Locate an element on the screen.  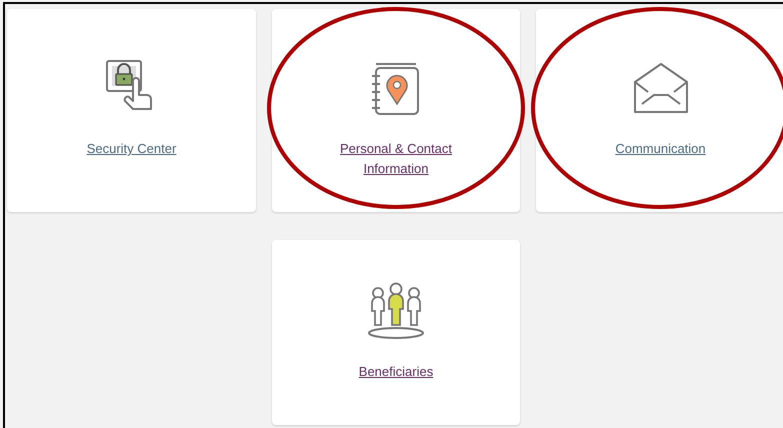
menu-card: Beneficiaries is located at coordinates (396, 332).